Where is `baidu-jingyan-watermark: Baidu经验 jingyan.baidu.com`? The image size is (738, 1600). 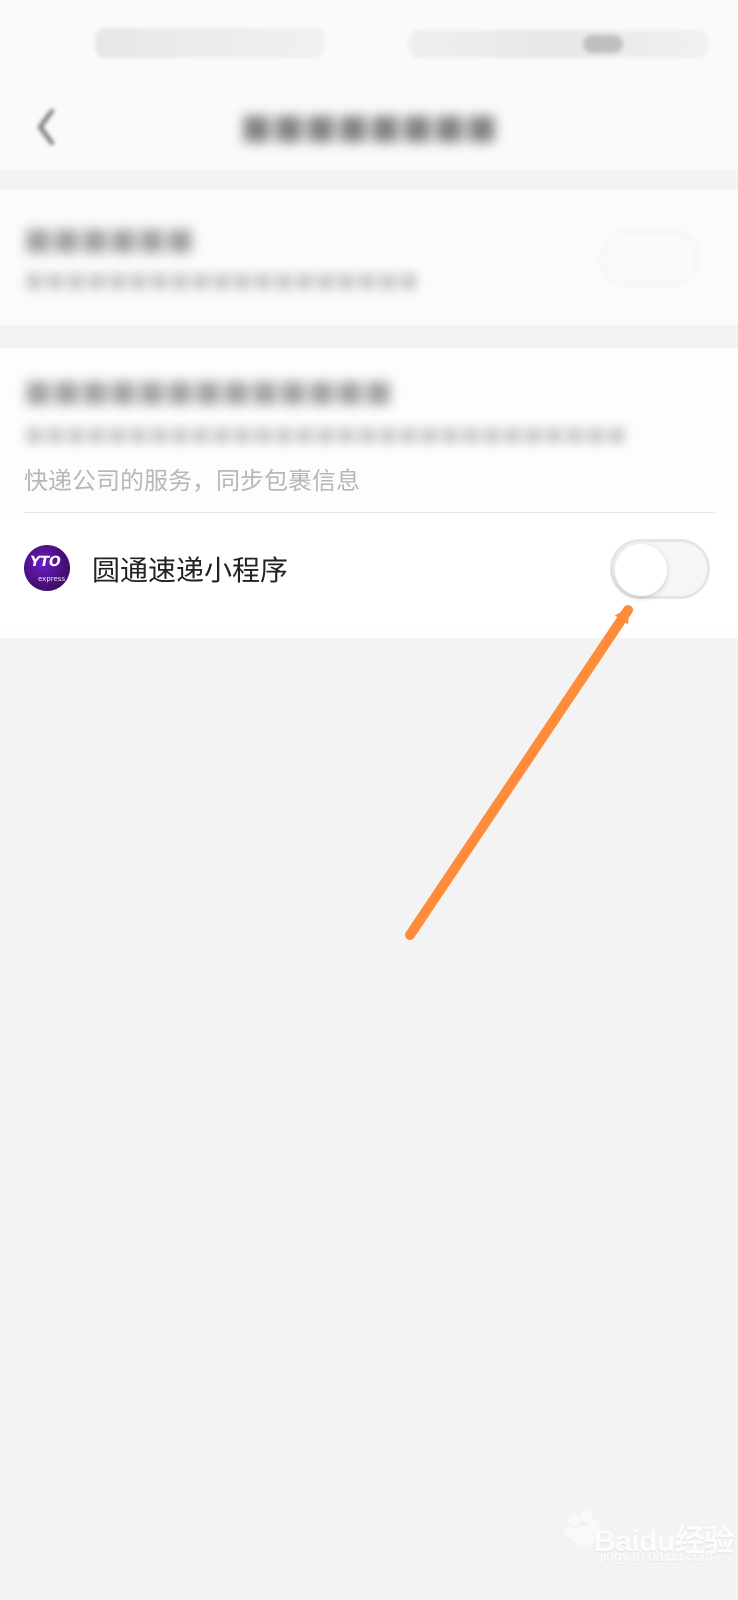
baidu-jingyan-watermark: Baidu经验 jingyan.baidu.com is located at coordinates (647, 1532).